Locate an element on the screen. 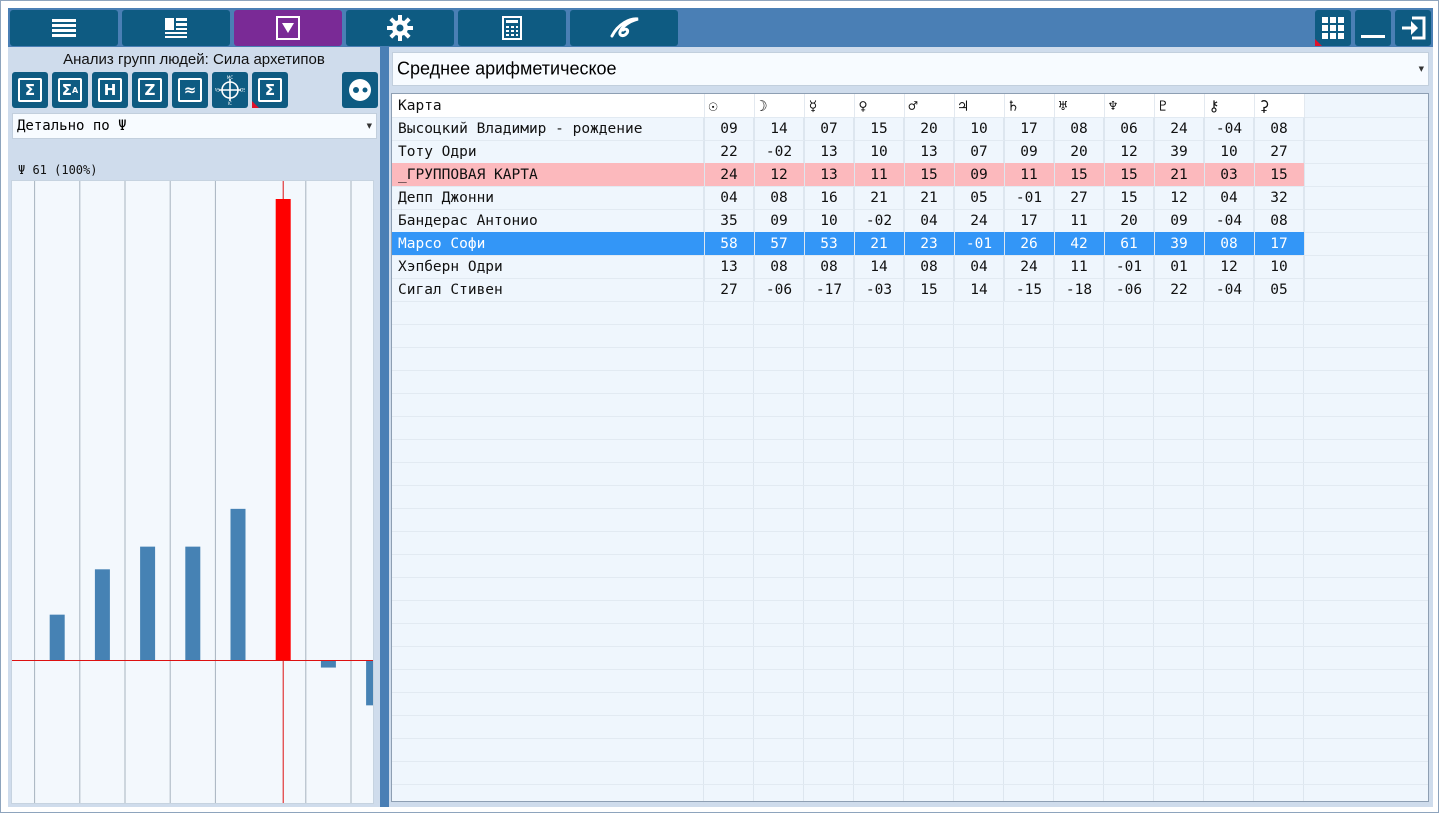 This screenshot has height=813, width=1439. column-header-jupiter: ♃ is located at coordinates (979, 105).